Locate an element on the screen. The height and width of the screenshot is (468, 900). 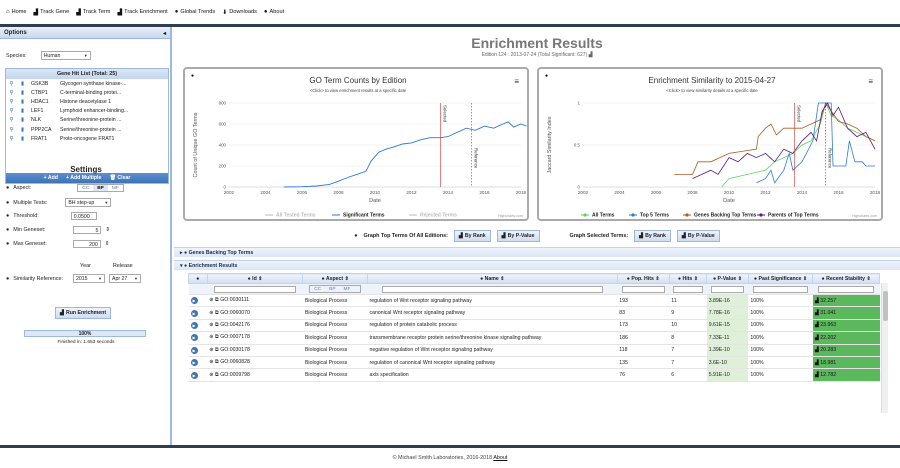
nav-about: ● About is located at coordinates (274, 12).